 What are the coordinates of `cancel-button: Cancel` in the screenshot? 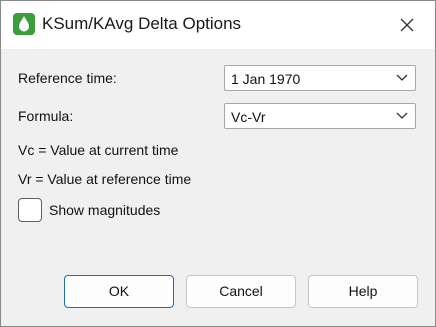 It's located at (241, 291).